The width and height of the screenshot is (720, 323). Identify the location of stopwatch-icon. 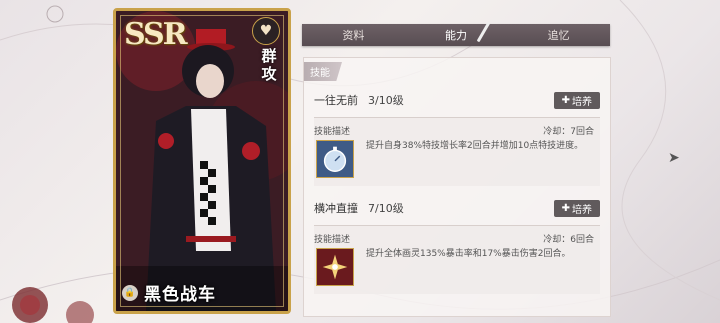
(335, 159).